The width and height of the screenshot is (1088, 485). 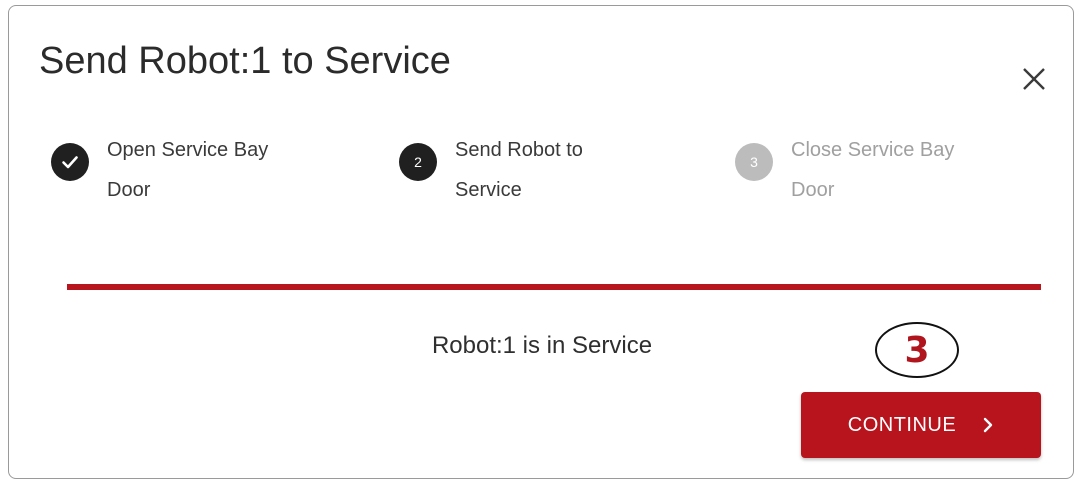 What do you see at coordinates (245, 61) in the screenshot?
I see `dialog-title: Send Robot:1 to Service` at bounding box center [245, 61].